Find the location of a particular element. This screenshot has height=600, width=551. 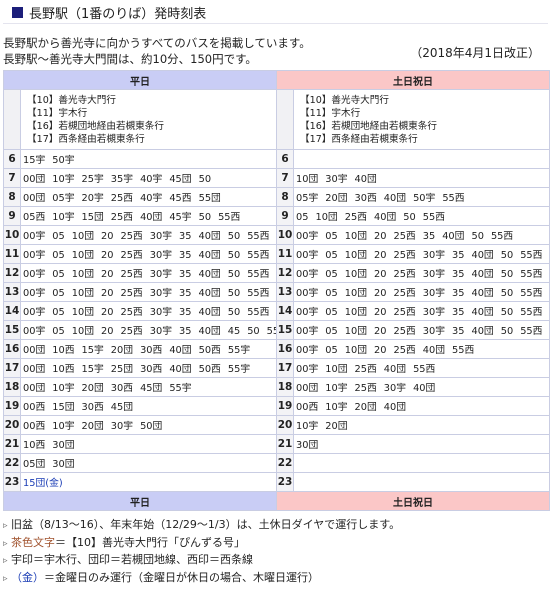

note-route-abbrev: ▹ 宇印＝宇木行、団印＝若槻団地線、西印＝西条線 is located at coordinates (275, 561).